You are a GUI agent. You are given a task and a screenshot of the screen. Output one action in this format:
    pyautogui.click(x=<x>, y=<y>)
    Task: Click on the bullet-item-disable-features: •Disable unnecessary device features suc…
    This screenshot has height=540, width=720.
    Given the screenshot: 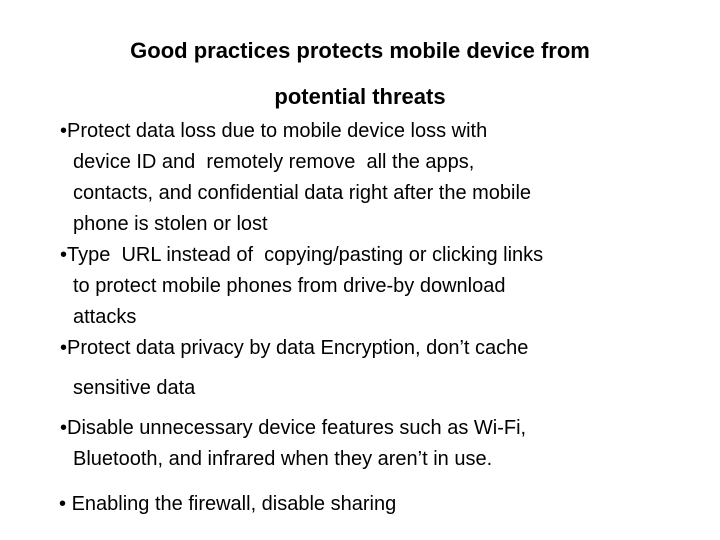 What is the action you would take?
    pyautogui.click(x=360, y=444)
    